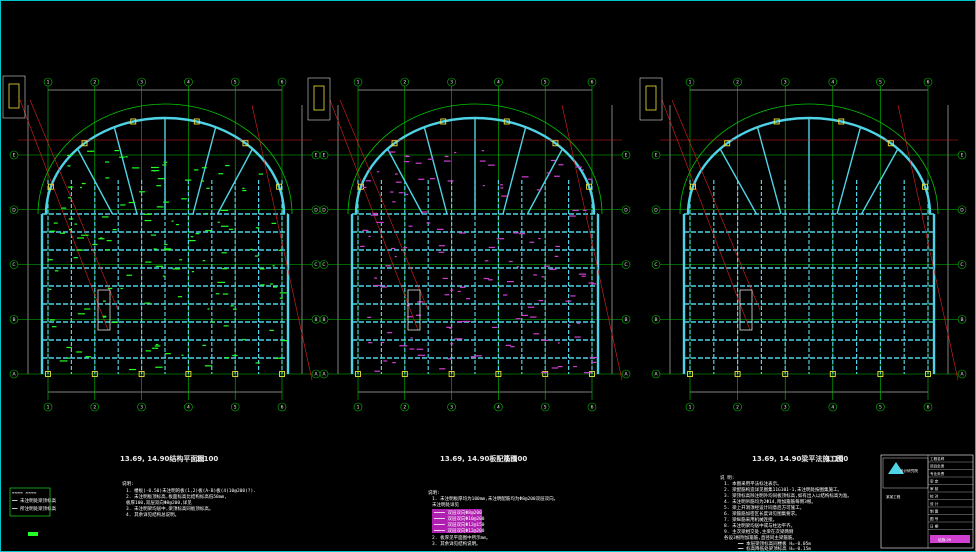 This screenshot has height=552, width=976. What do you see at coordinates (461, 537) in the screenshot?
I see `plan-2-legend-line: 2. 板厚见平面图中所示mm。` at bounding box center [461, 537].